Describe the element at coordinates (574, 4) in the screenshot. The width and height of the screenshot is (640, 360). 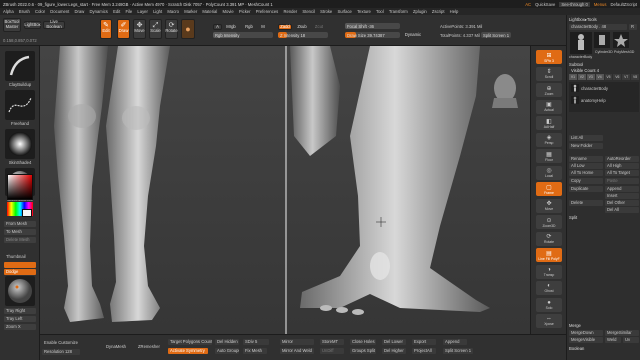
I see `see-through-slider: See-through 0` at that location.